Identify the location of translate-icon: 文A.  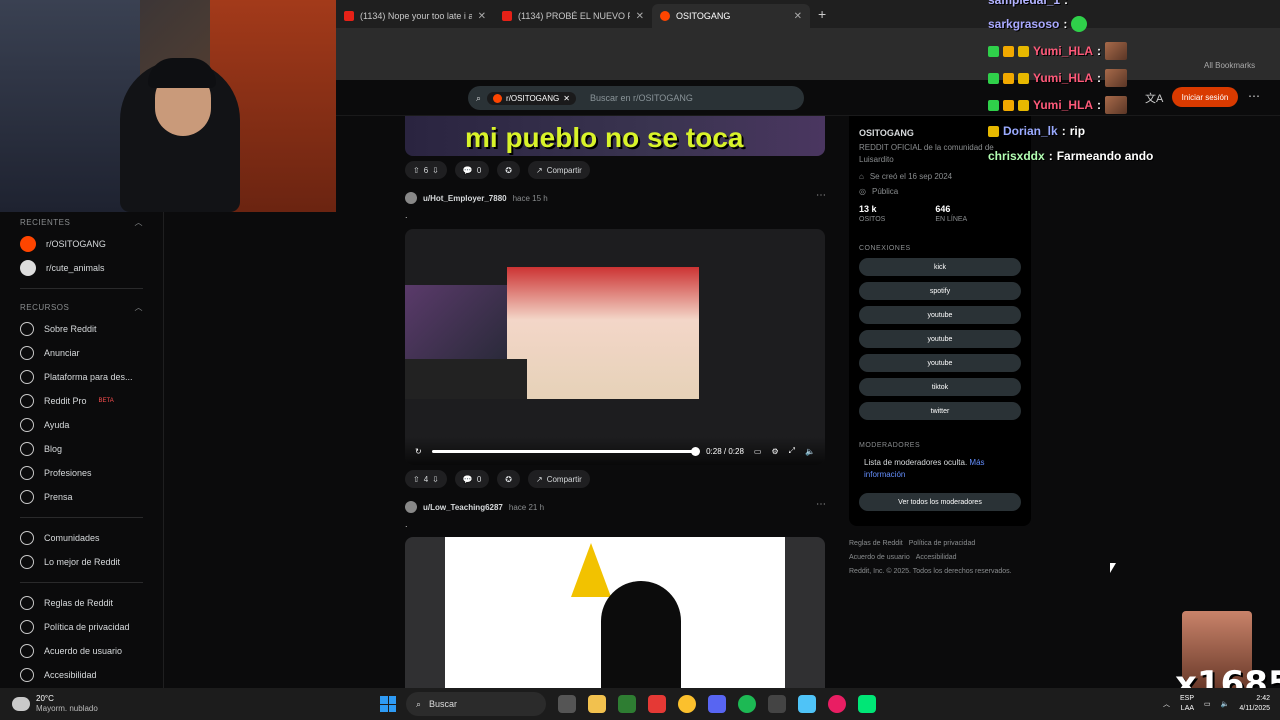
(1154, 98).